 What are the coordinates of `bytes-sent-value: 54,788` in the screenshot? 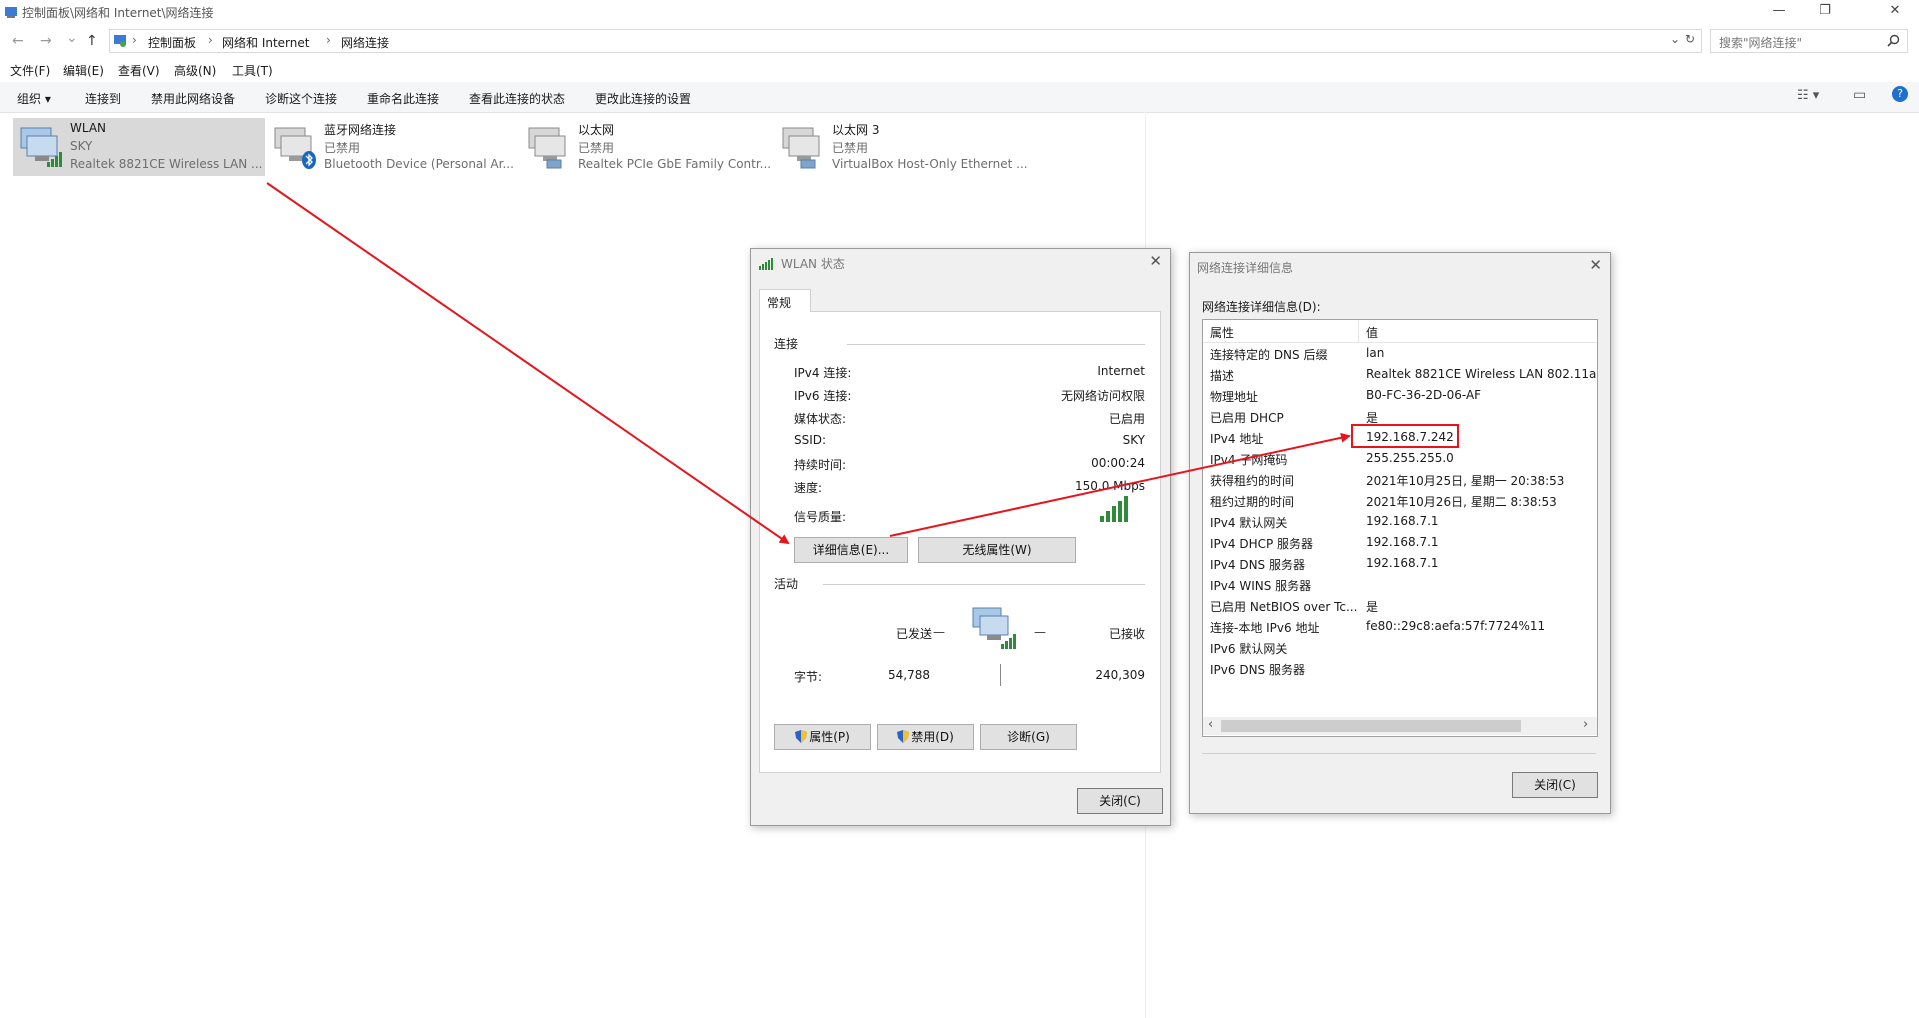 It's located at (909, 675).